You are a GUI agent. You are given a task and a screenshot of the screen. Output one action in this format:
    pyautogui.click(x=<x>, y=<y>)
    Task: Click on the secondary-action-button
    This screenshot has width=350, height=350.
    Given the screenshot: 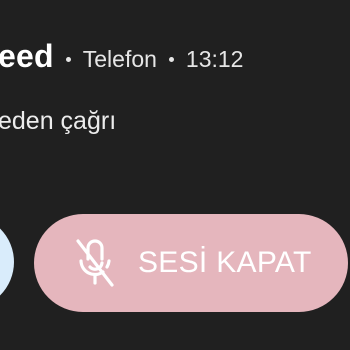 What is the action you would take?
    pyautogui.click(x=7, y=262)
    